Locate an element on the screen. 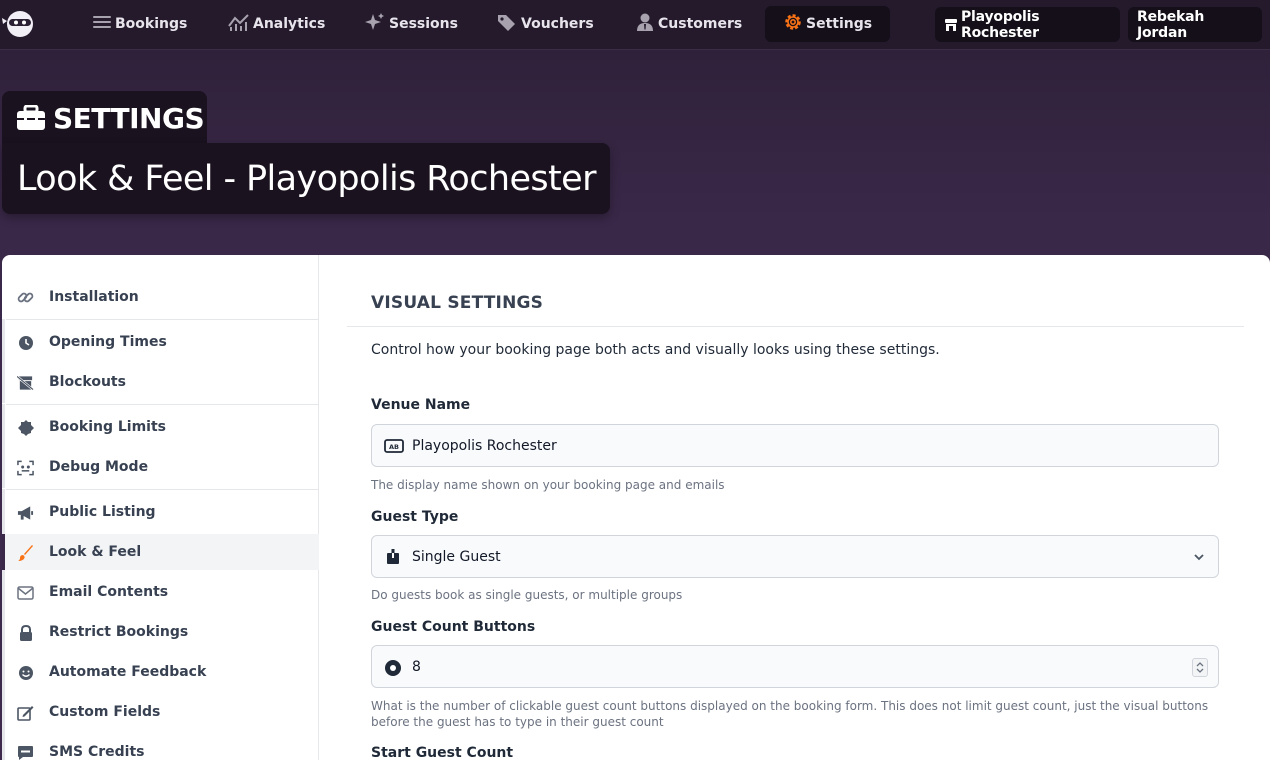  sidebar-item-label: Installation is located at coordinates (94, 297).